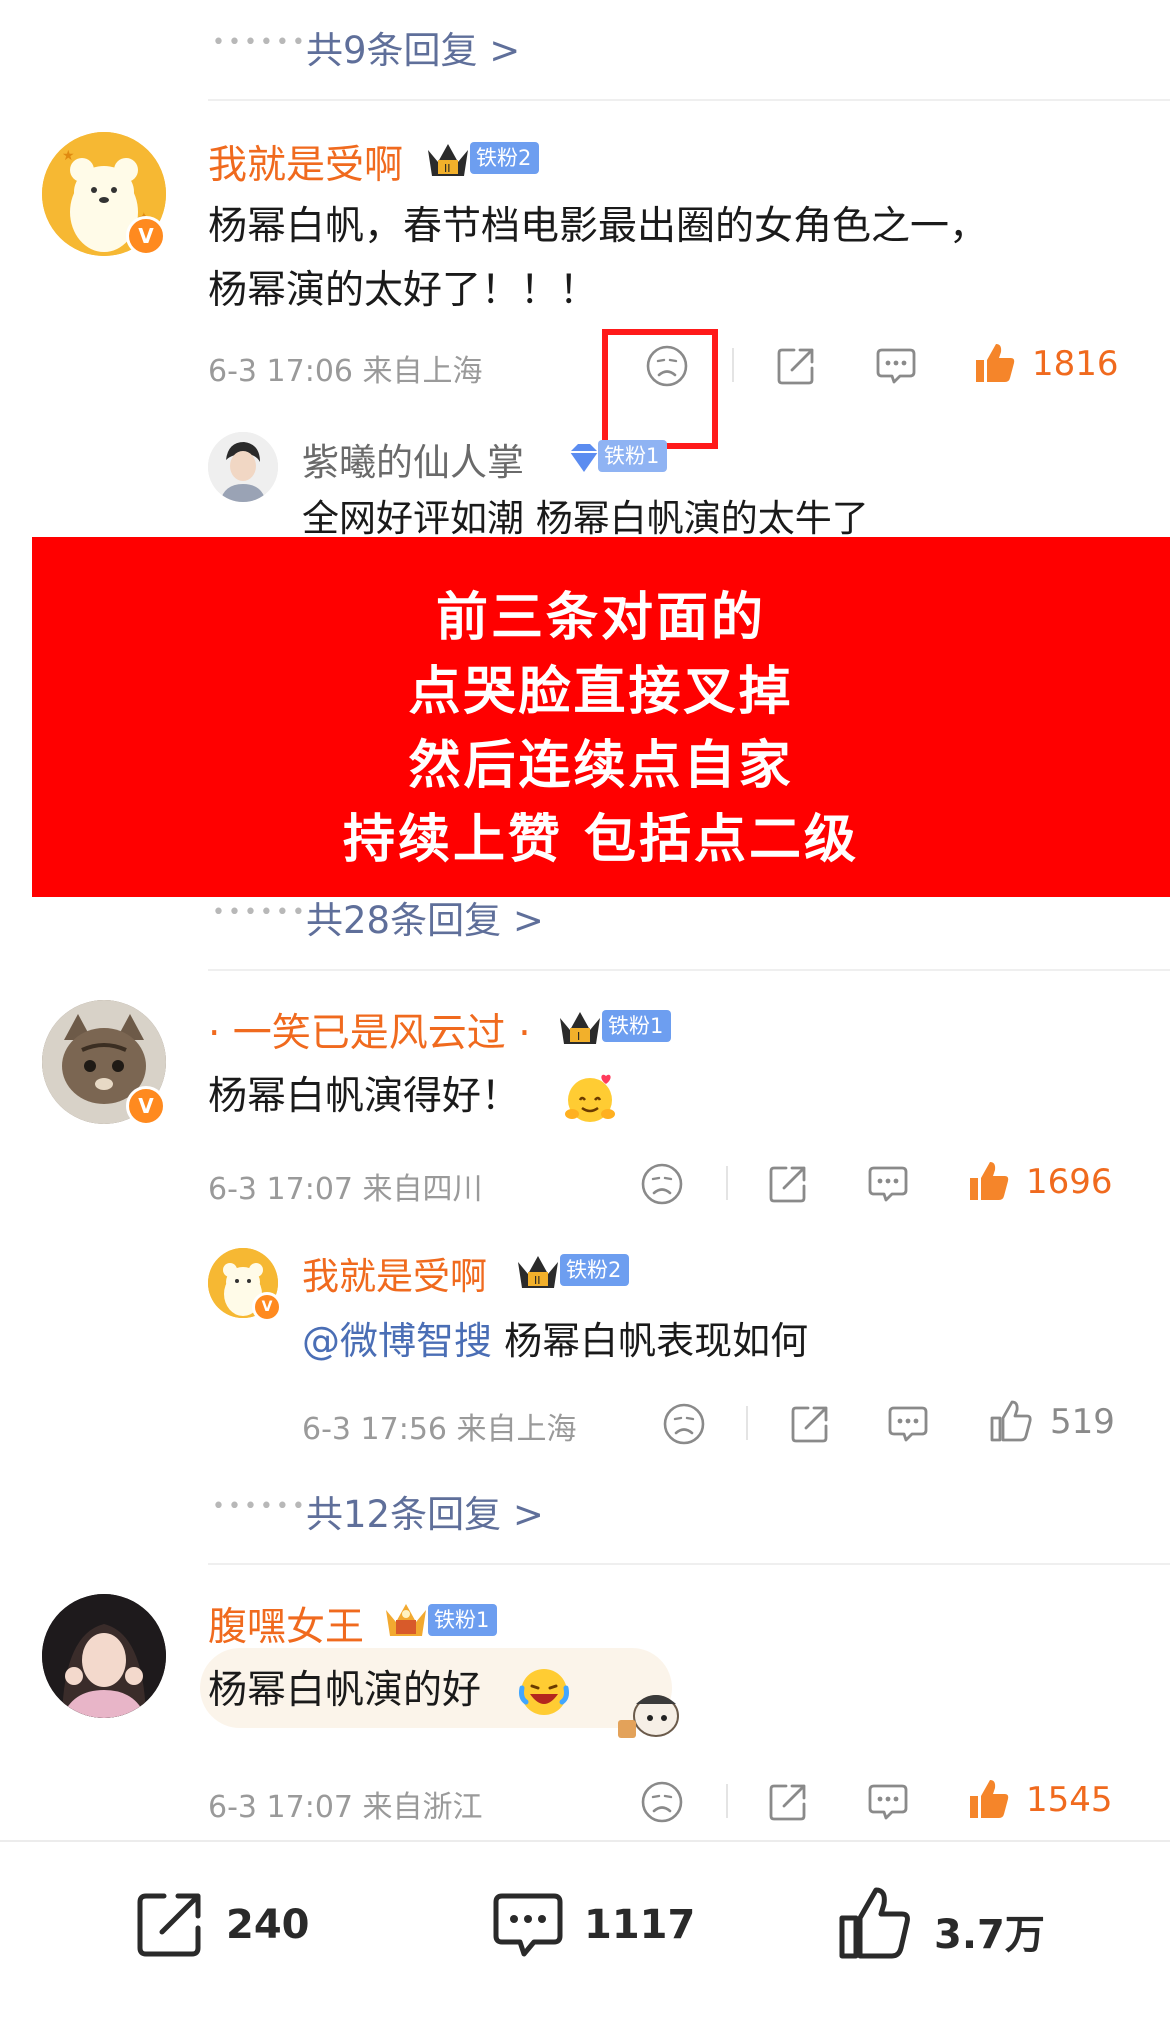  Describe the element at coordinates (544, 1692) in the screenshot. I see `laughing-emoji-icon` at that location.